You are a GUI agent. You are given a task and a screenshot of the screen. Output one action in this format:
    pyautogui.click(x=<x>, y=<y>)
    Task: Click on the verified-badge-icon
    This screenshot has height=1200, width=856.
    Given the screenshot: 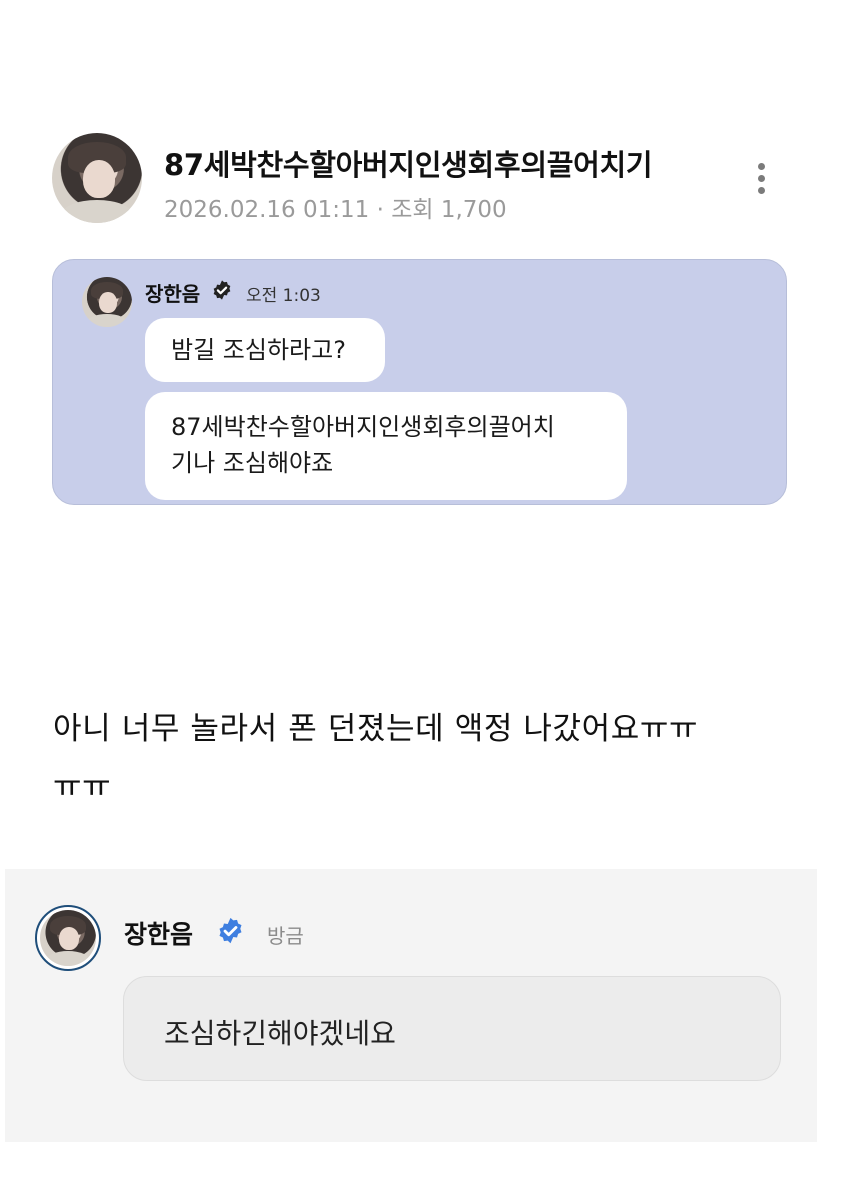 What is the action you would take?
    pyautogui.click(x=230, y=930)
    